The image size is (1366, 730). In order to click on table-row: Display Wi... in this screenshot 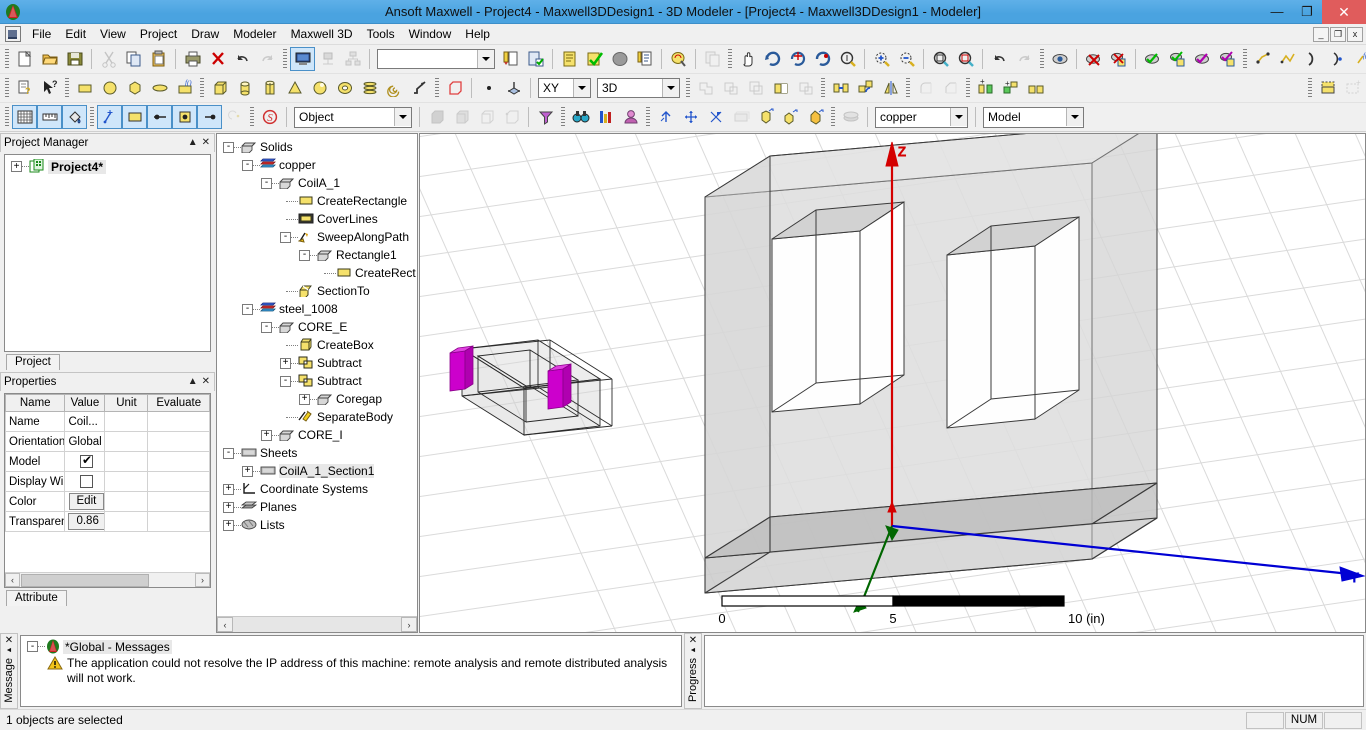, I will do `click(107, 481)`.